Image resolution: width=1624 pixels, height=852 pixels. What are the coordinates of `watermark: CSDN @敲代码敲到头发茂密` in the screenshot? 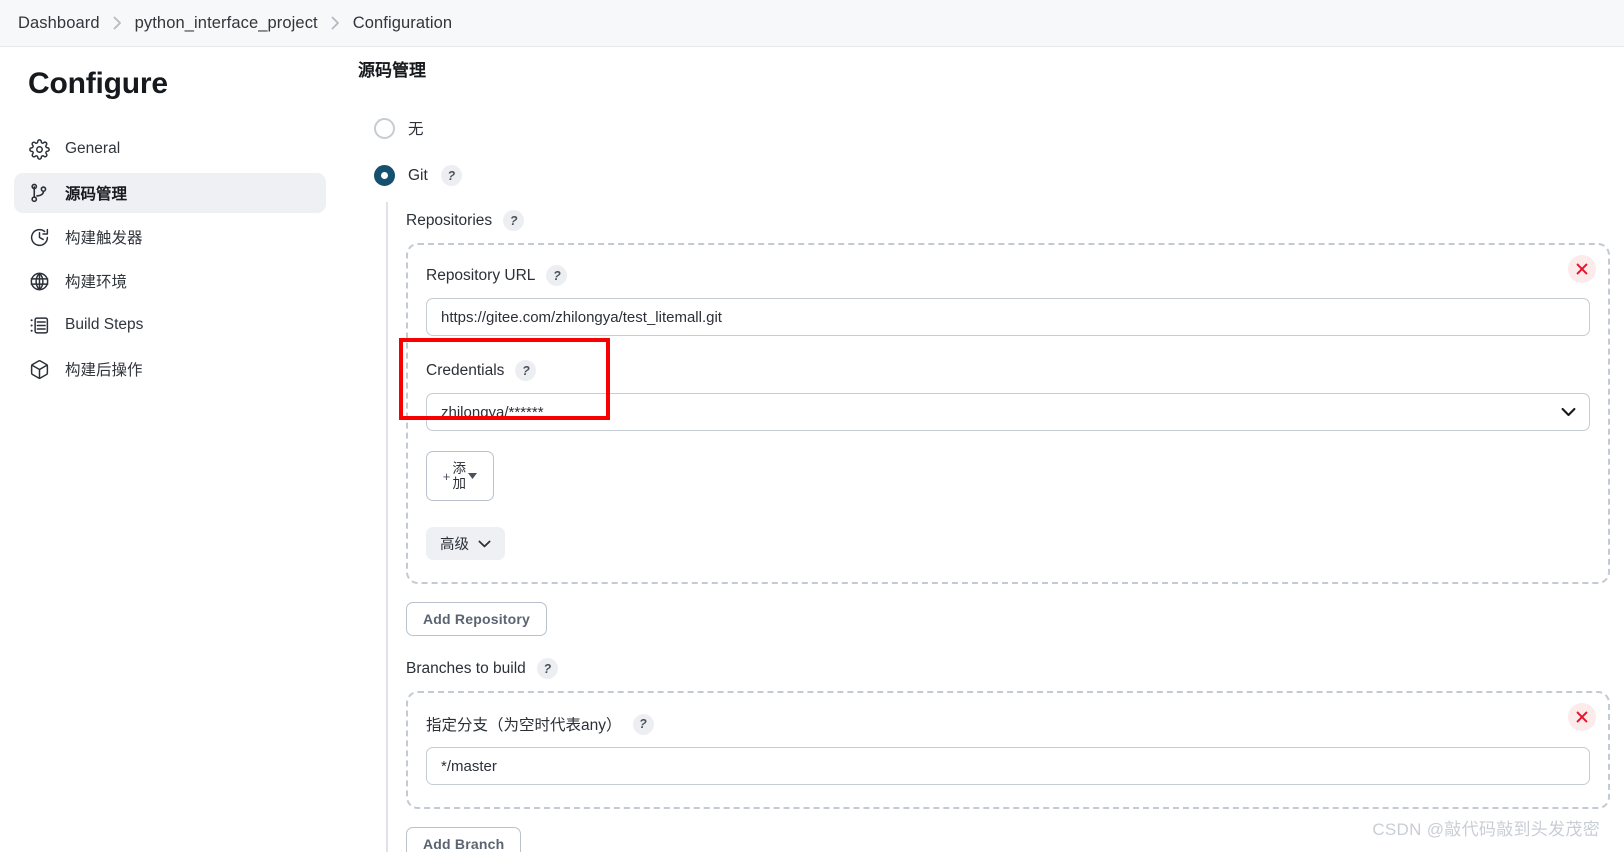 It's located at (1486, 829).